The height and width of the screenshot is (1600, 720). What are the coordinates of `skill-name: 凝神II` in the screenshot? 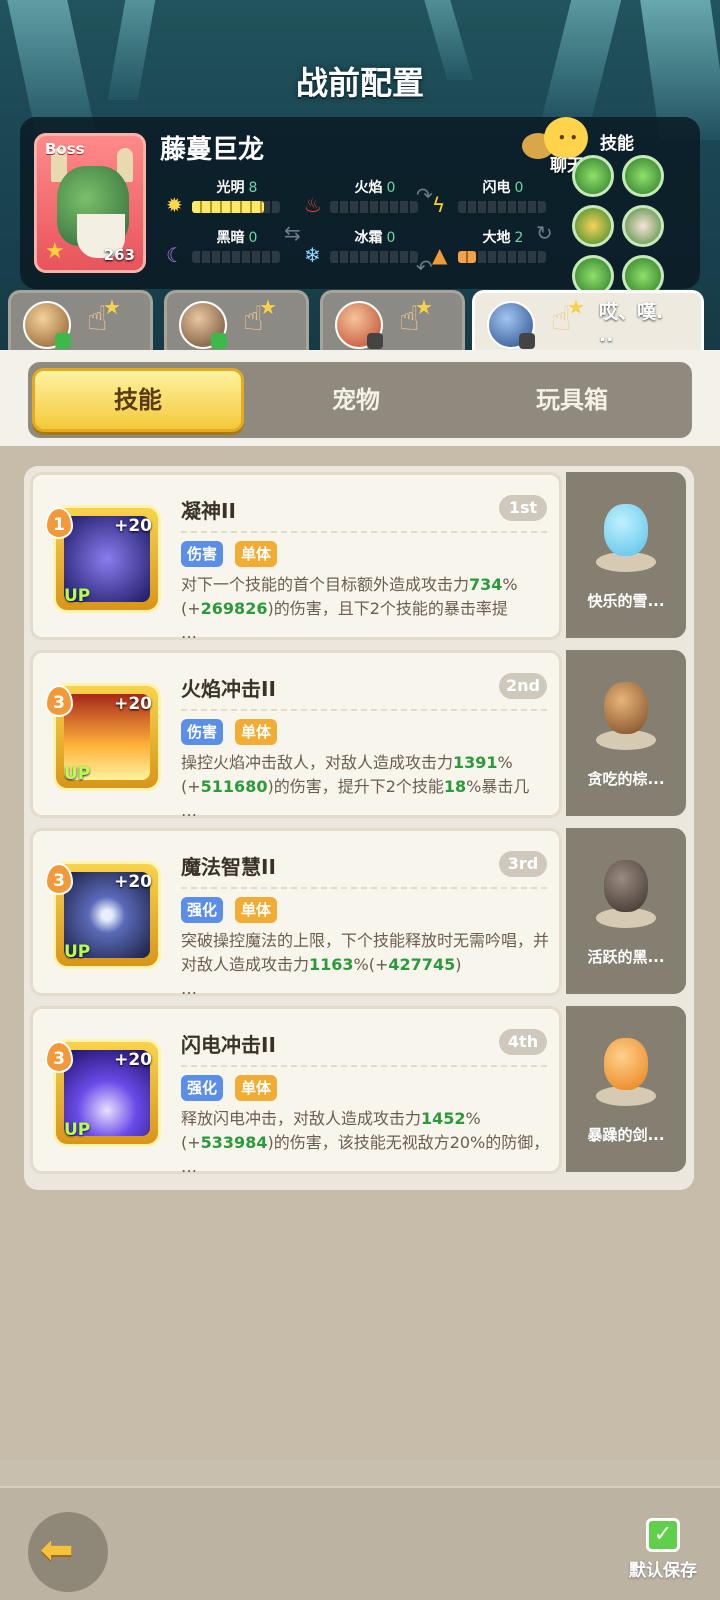 It's located at (208, 511).